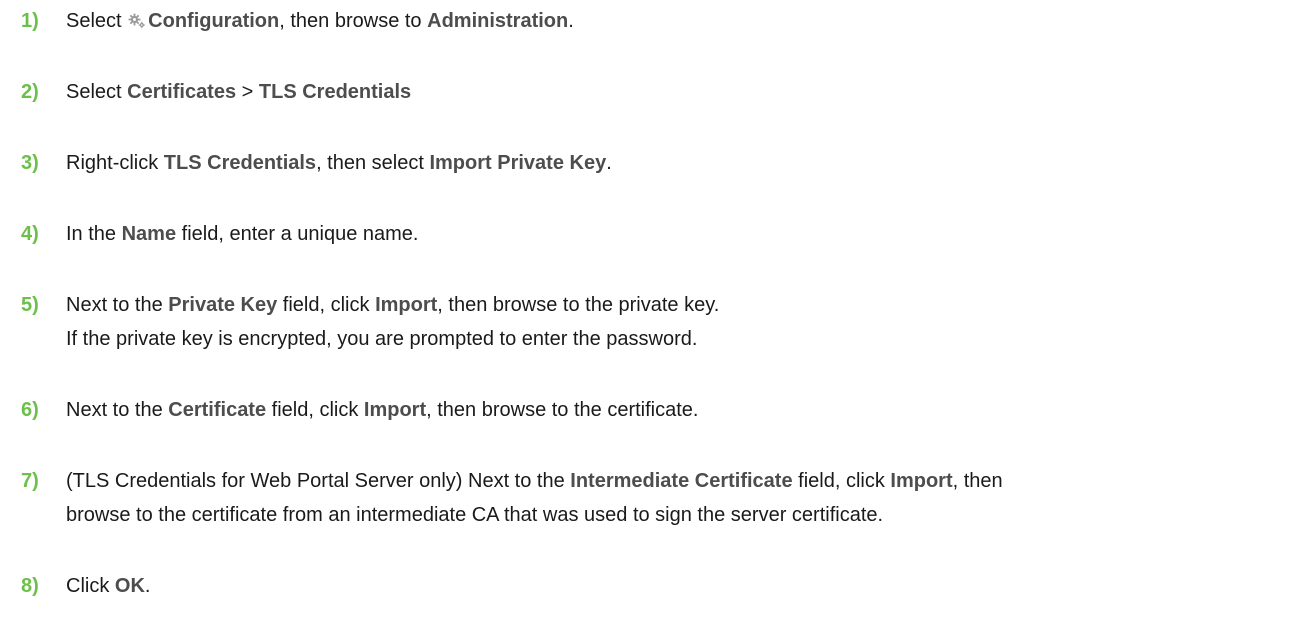 The image size is (1316, 639). Describe the element at coordinates (217, 410) in the screenshot. I see `step-text-segment: Certificate` at that location.